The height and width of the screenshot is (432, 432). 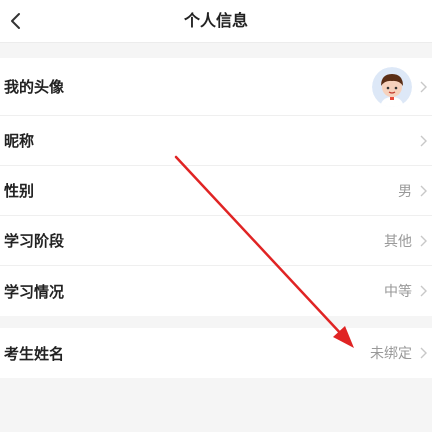 I want to click on row-candidate-name: 考生姓名 未绑定, so click(x=216, y=353).